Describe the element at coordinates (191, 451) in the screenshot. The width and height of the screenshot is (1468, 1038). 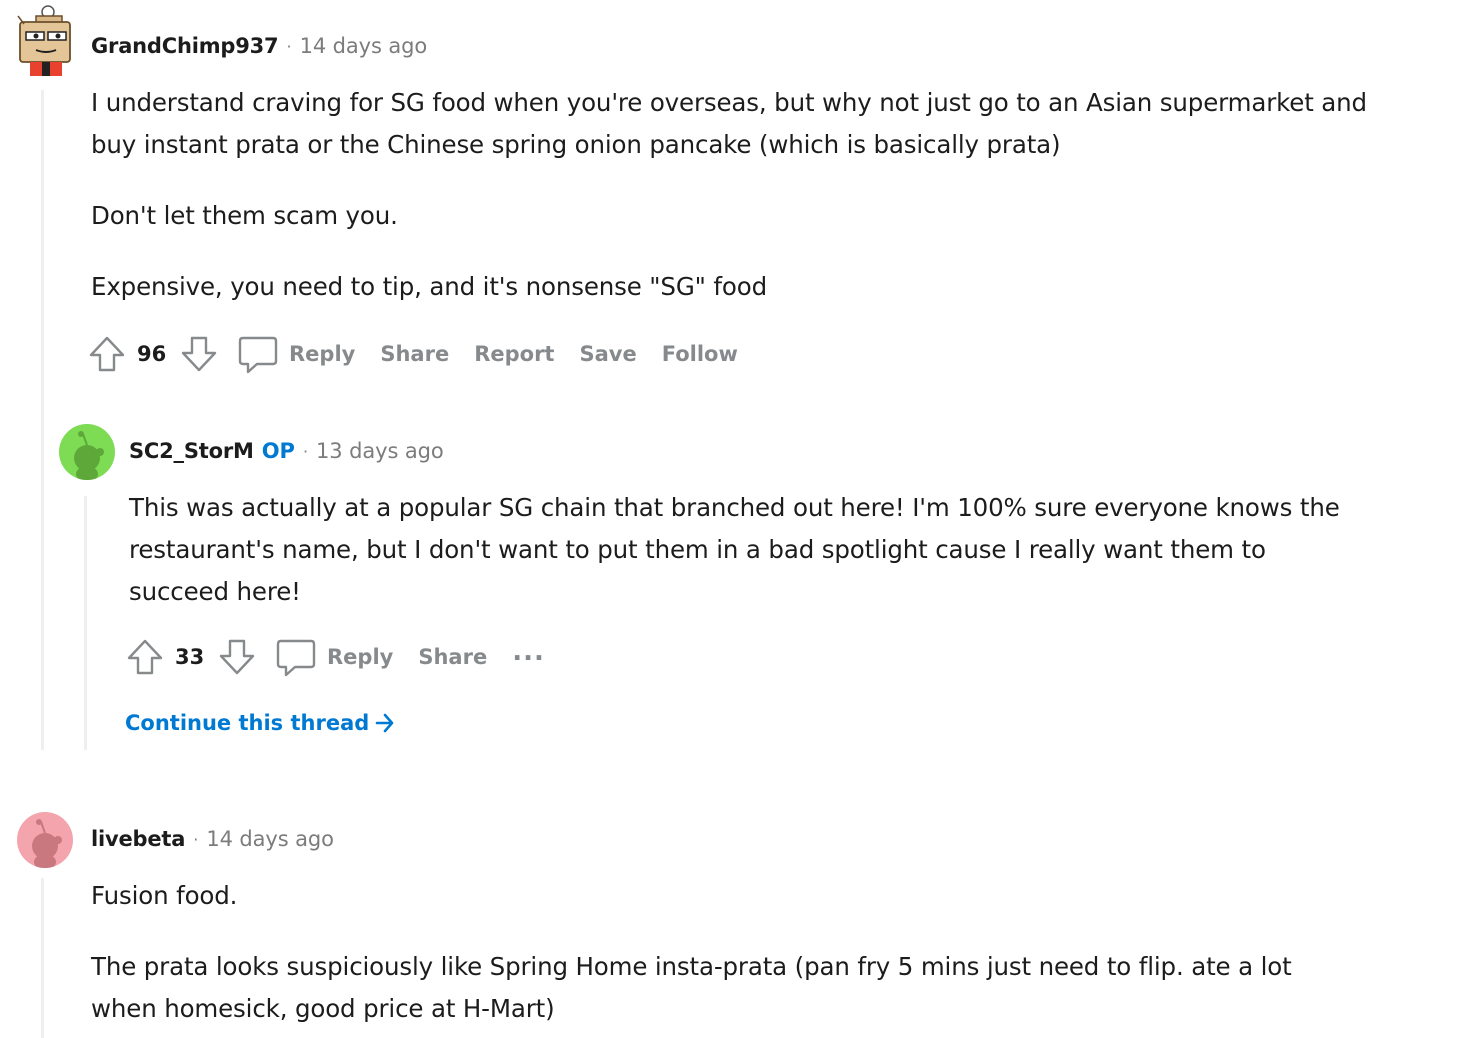
I see `username: SC2_StorM` at that location.